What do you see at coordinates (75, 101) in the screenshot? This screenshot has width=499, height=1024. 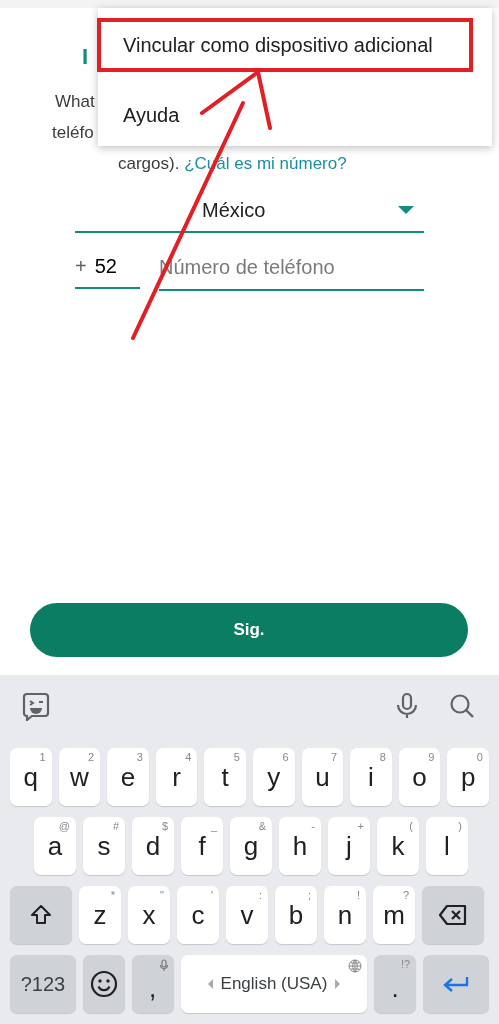 I see `description-text: What` at bounding box center [75, 101].